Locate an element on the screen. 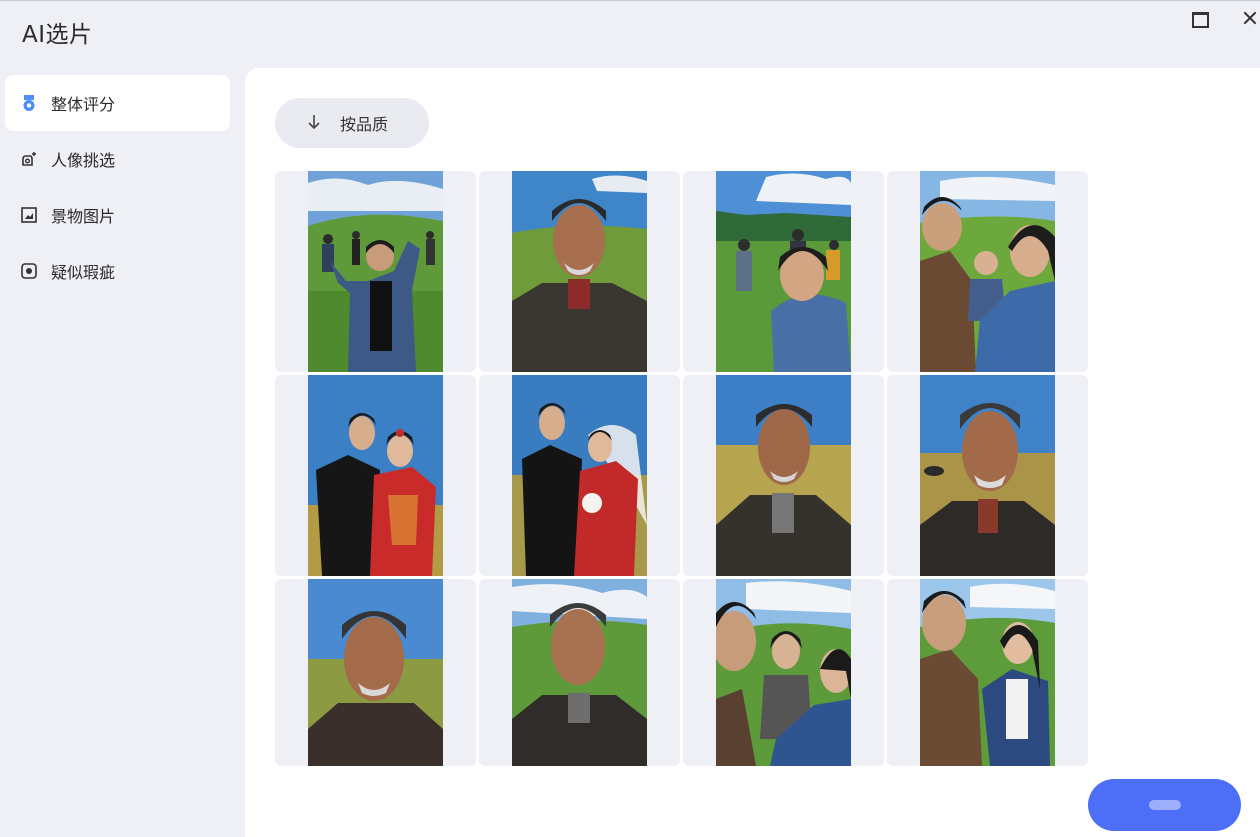  sidebar-item-suspected-flaw: 疑似瑕疵 is located at coordinates (117, 271).